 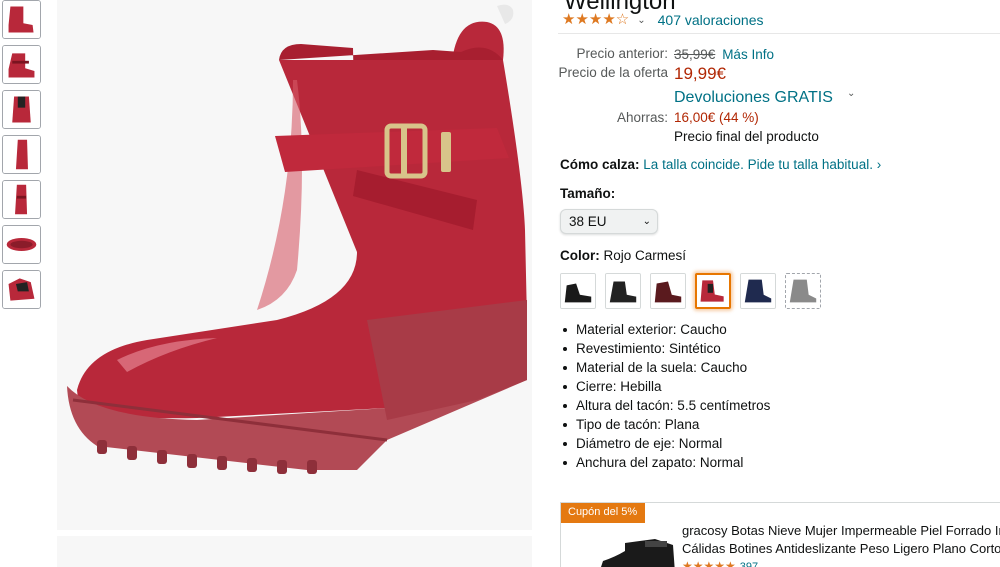 What do you see at coordinates (613, 72) in the screenshot?
I see `offer-price-label: Precio de la oferta` at bounding box center [613, 72].